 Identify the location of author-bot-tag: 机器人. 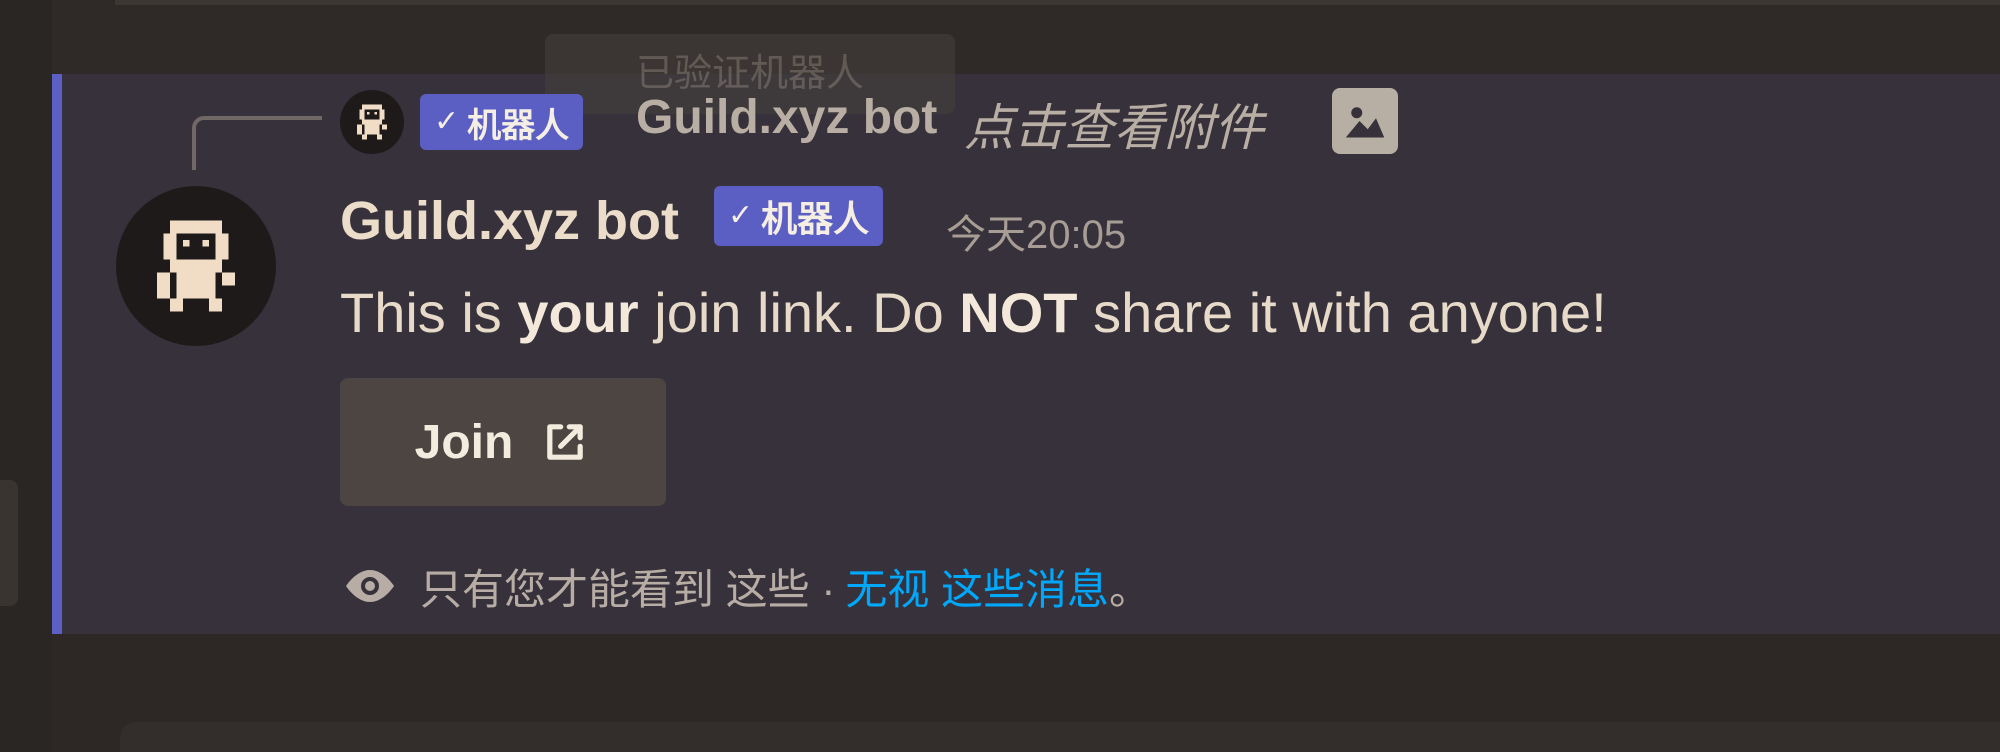
(815, 219).